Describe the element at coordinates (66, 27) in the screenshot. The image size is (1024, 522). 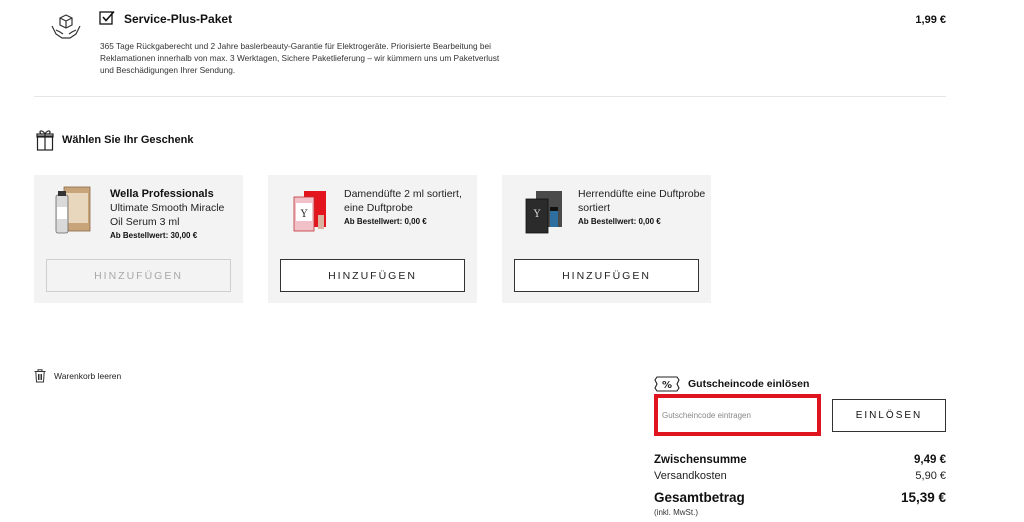
I see `box-hands-icon` at that location.